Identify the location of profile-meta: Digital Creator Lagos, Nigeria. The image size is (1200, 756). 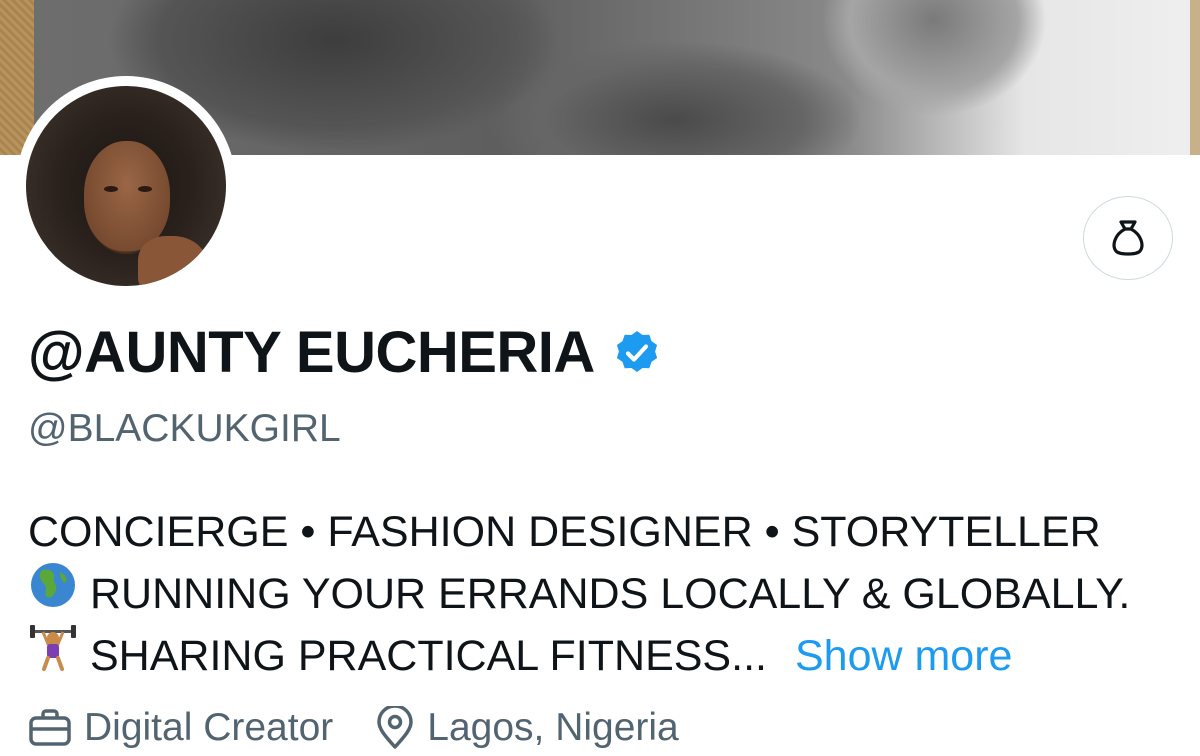
(374, 728).